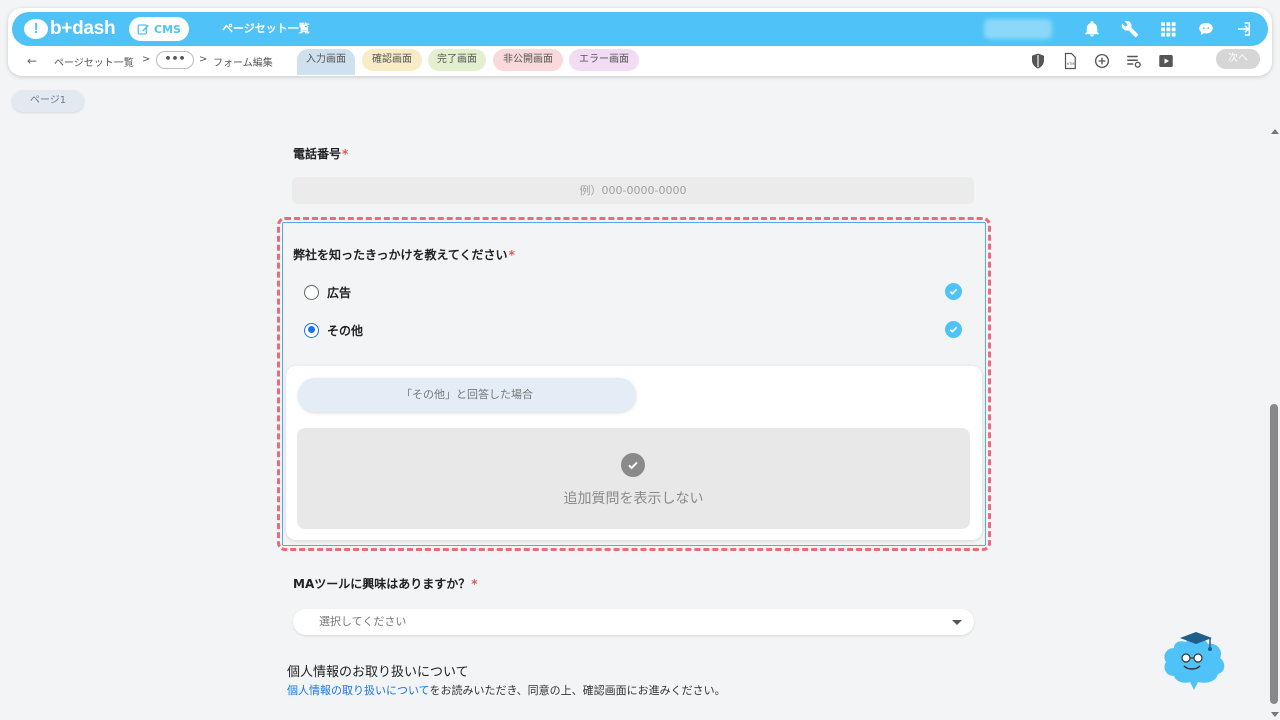  What do you see at coordinates (311, 292) in the screenshot?
I see `radio-button` at bounding box center [311, 292].